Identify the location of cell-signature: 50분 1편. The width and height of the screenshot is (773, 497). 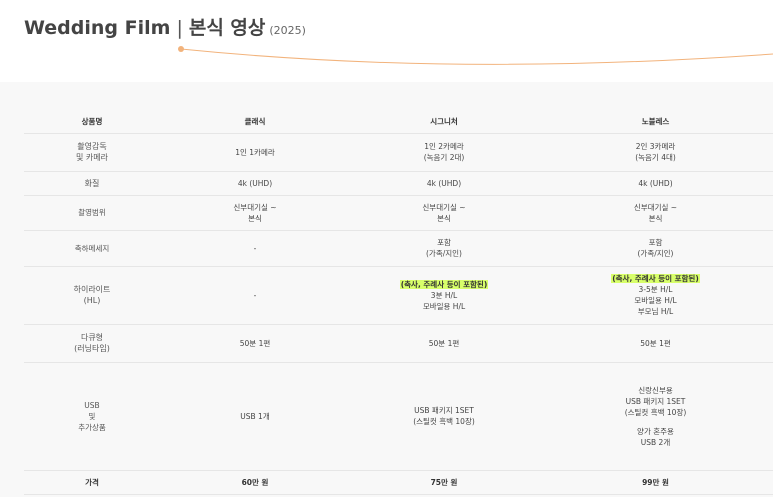
(444, 343).